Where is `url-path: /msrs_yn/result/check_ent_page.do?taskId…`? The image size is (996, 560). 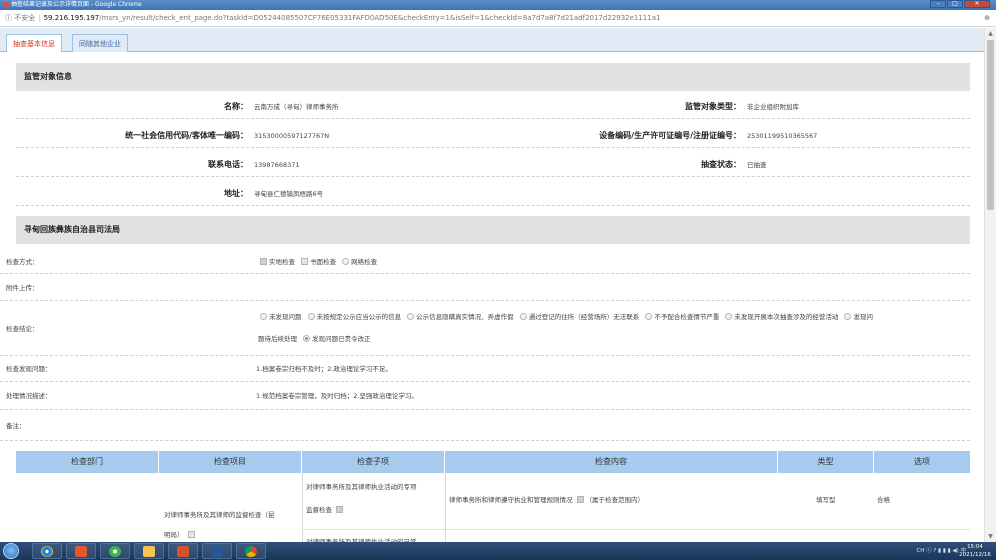 url-path: /msrs_yn/result/check_ent_page.do?taskId… is located at coordinates (380, 18).